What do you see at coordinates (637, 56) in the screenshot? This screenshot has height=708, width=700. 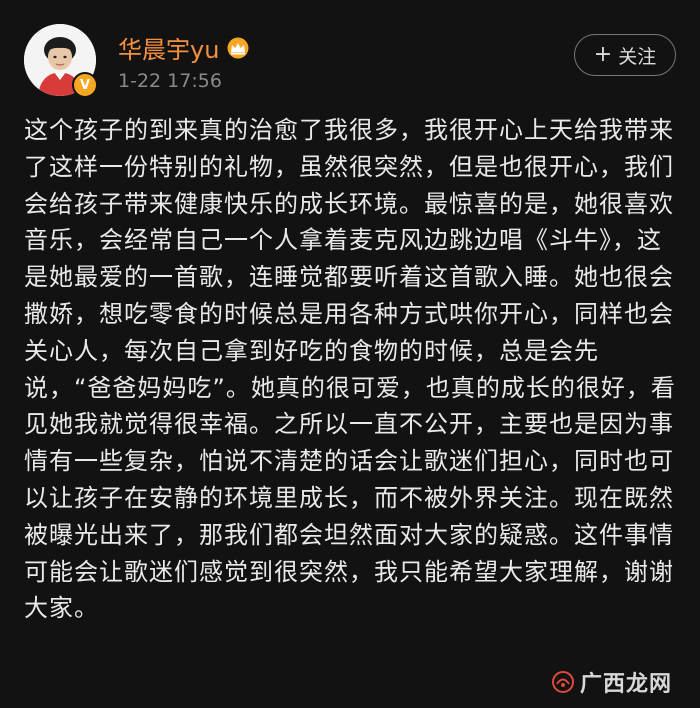 I see `follow-button-label: 关注` at bounding box center [637, 56].